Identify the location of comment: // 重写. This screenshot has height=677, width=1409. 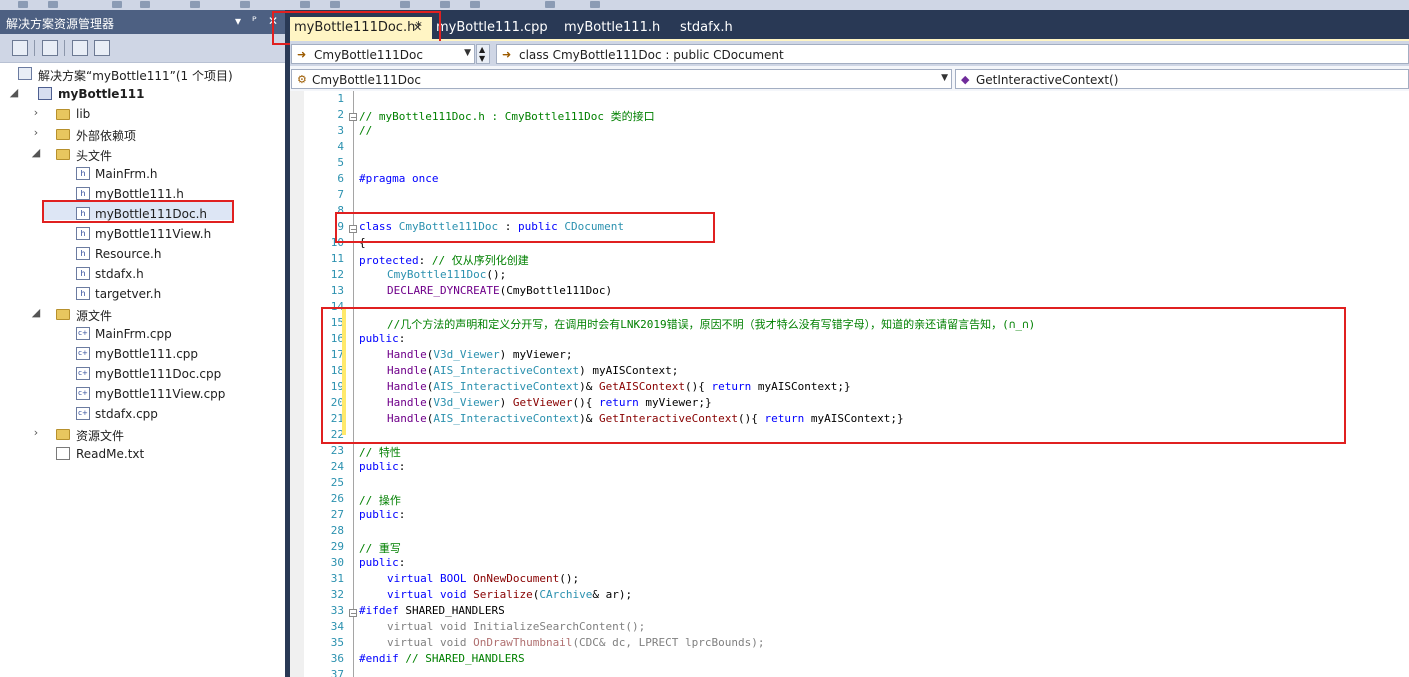
(380, 548).